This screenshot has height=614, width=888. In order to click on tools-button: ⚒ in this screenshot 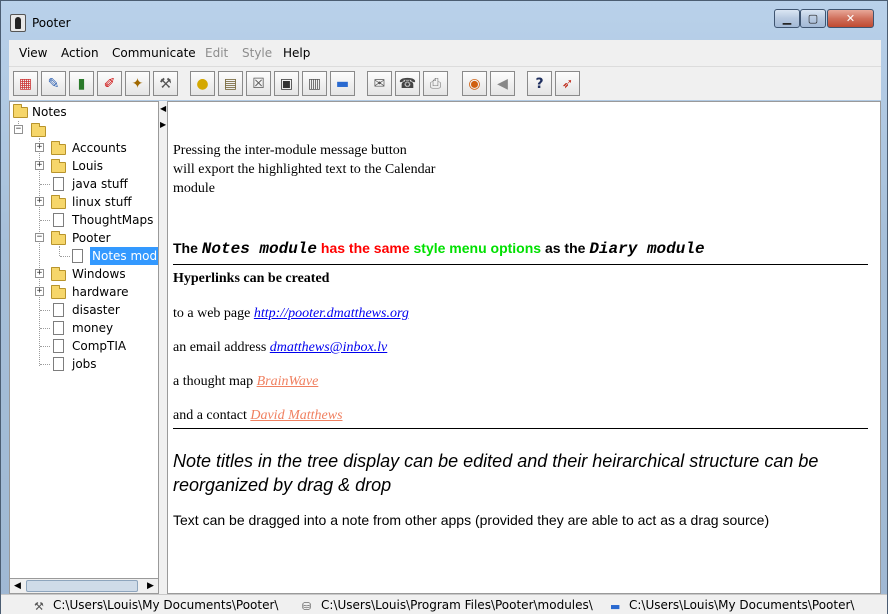, I will do `click(165, 83)`.